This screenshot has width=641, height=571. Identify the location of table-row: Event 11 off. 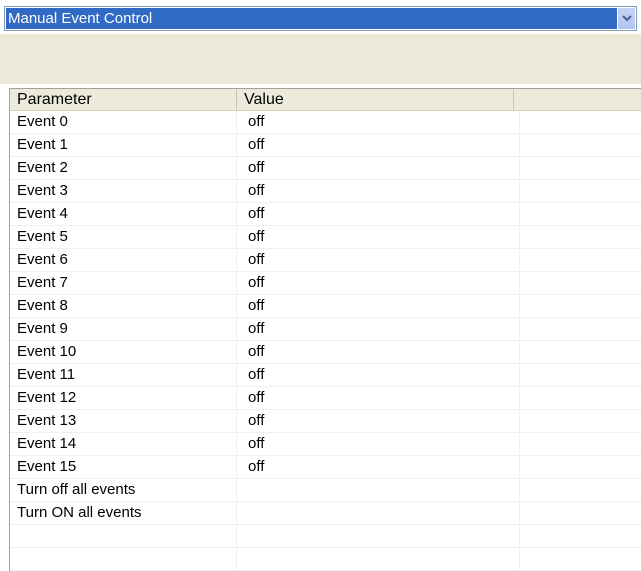
(325, 375).